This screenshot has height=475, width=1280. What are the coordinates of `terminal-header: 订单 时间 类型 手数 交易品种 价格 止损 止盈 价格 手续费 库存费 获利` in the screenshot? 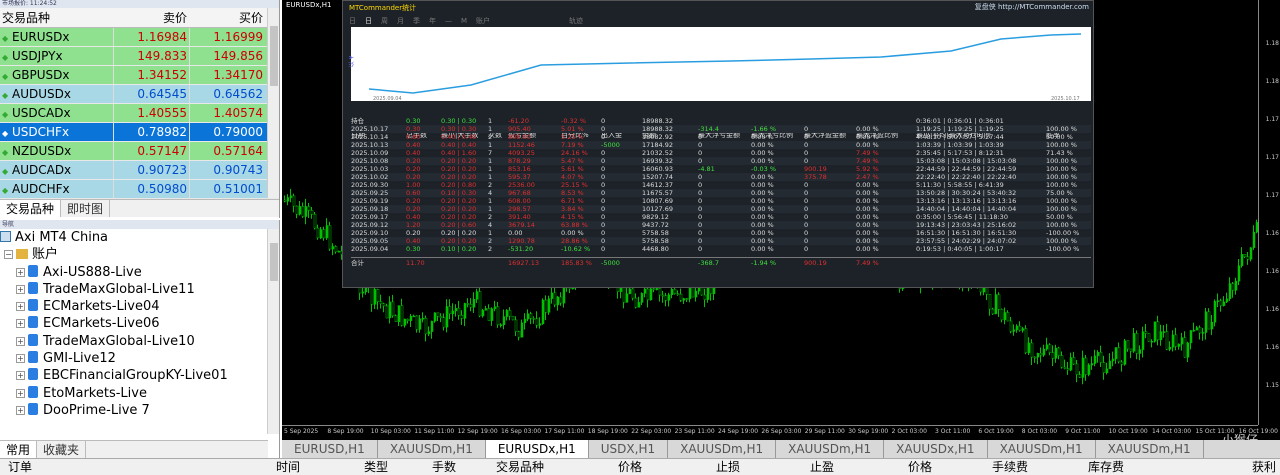 It's located at (640, 466).